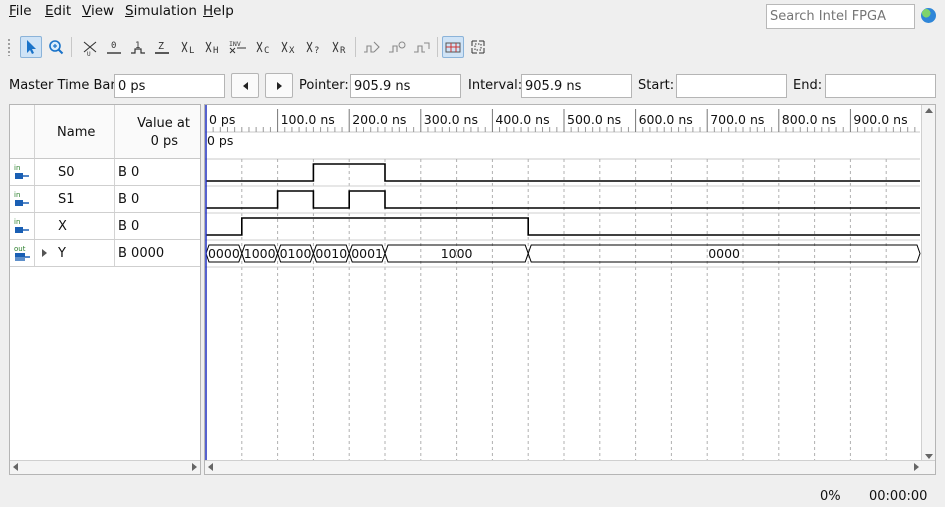 Image resolution: width=945 pixels, height=507 pixels. Describe the element at coordinates (316, 51) in the screenshot. I see `random-values-glyph: ?` at that location.